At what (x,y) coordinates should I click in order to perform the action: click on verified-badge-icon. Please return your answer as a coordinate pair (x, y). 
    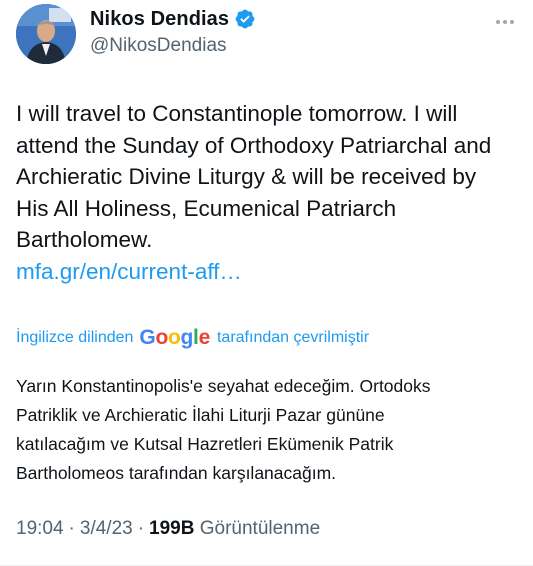
    Looking at the image, I should click on (245, 19).